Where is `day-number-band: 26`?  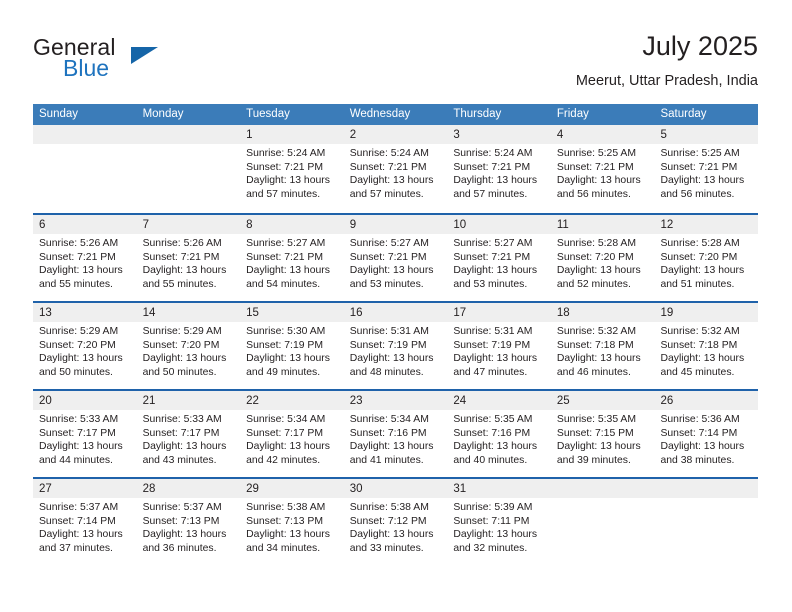
day-number-band: 26 is located at coordinates (706, 400).